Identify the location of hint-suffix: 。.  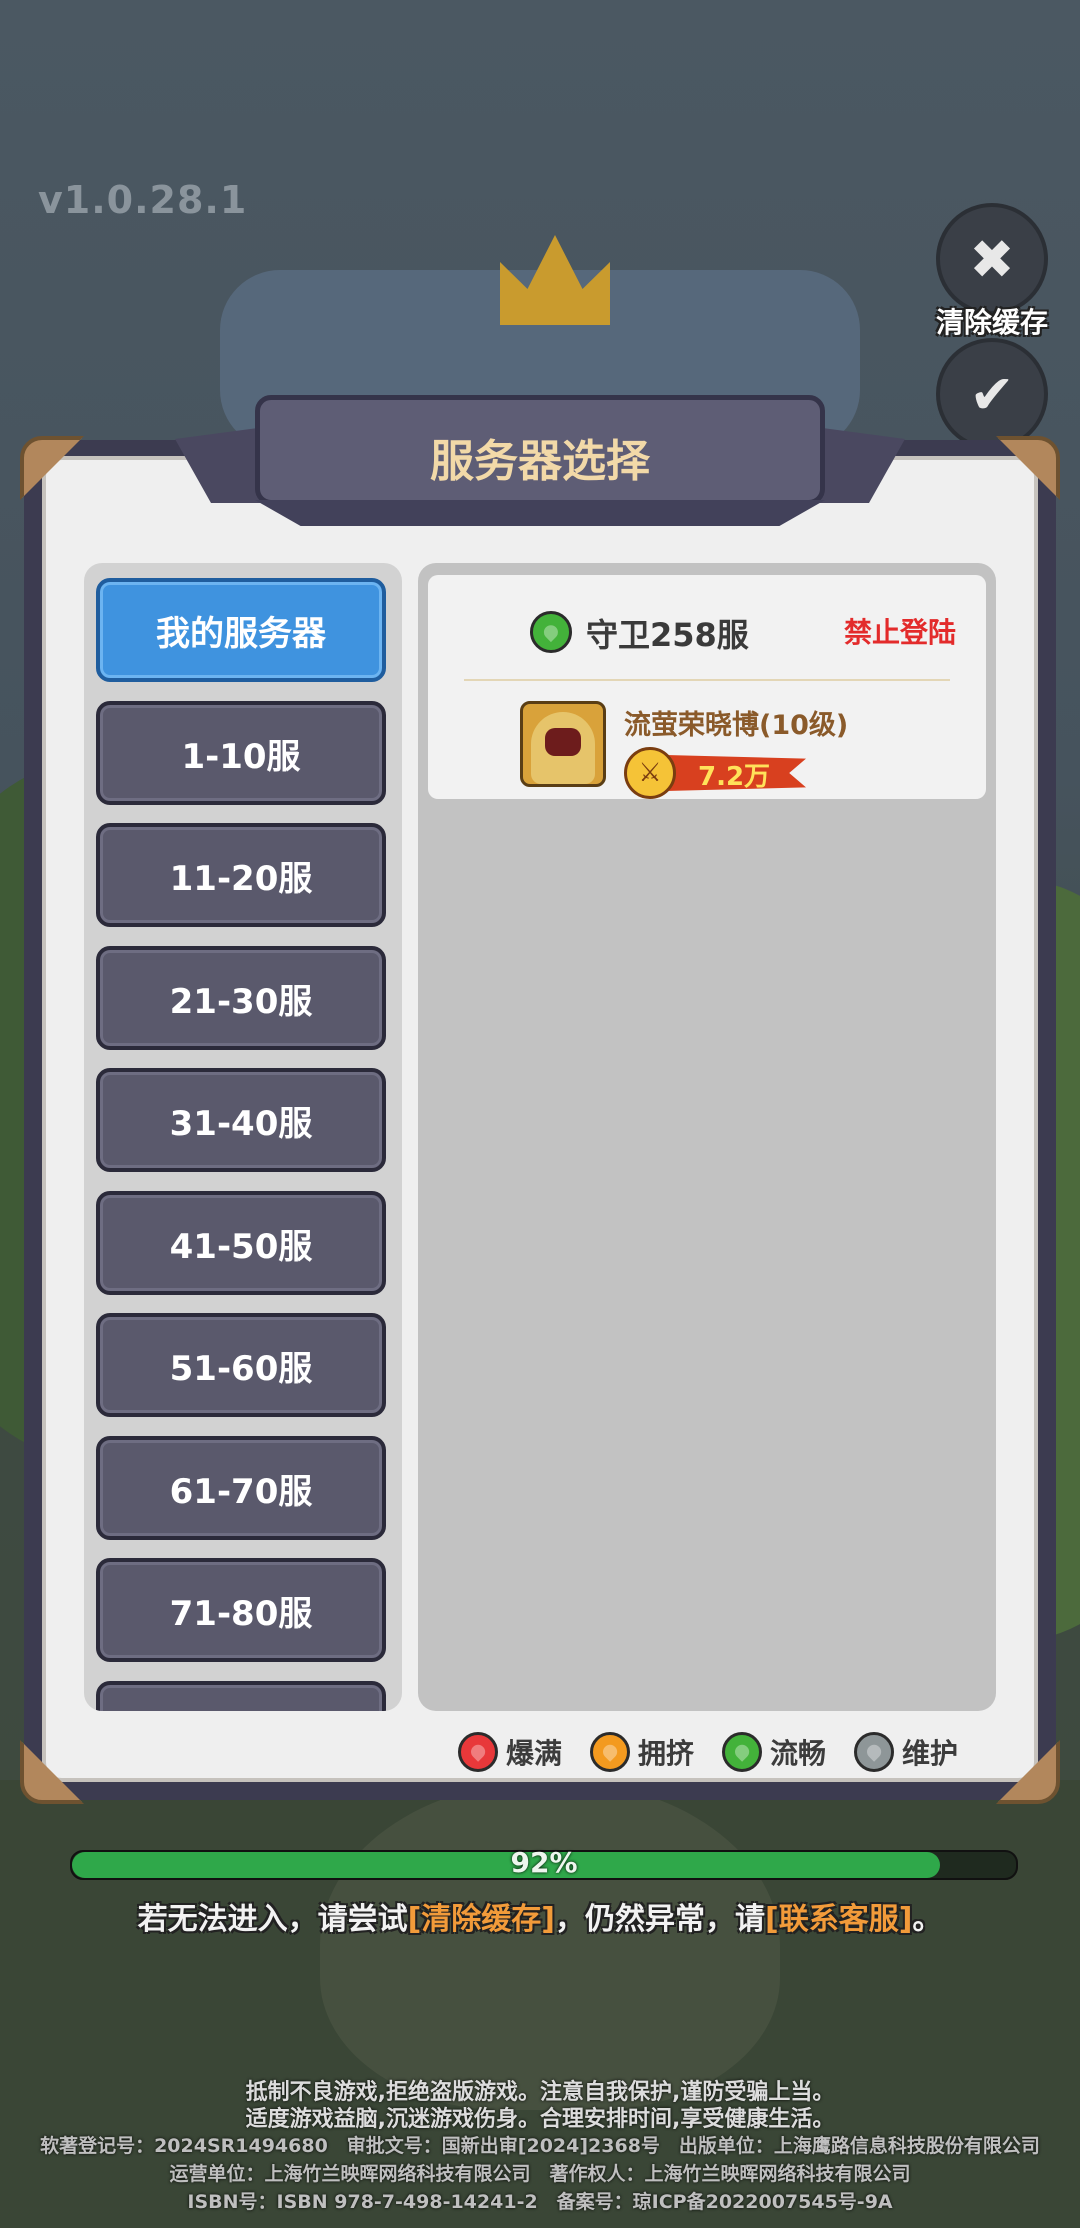
(927, 1919).